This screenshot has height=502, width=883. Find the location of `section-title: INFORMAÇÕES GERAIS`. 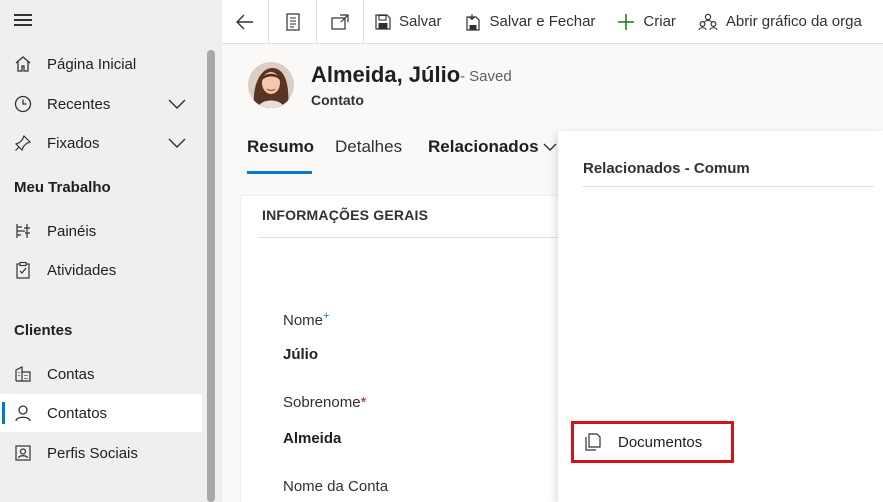

section-title: INFORMAÇÕES GERAIS is located at coordinates (345, 215).